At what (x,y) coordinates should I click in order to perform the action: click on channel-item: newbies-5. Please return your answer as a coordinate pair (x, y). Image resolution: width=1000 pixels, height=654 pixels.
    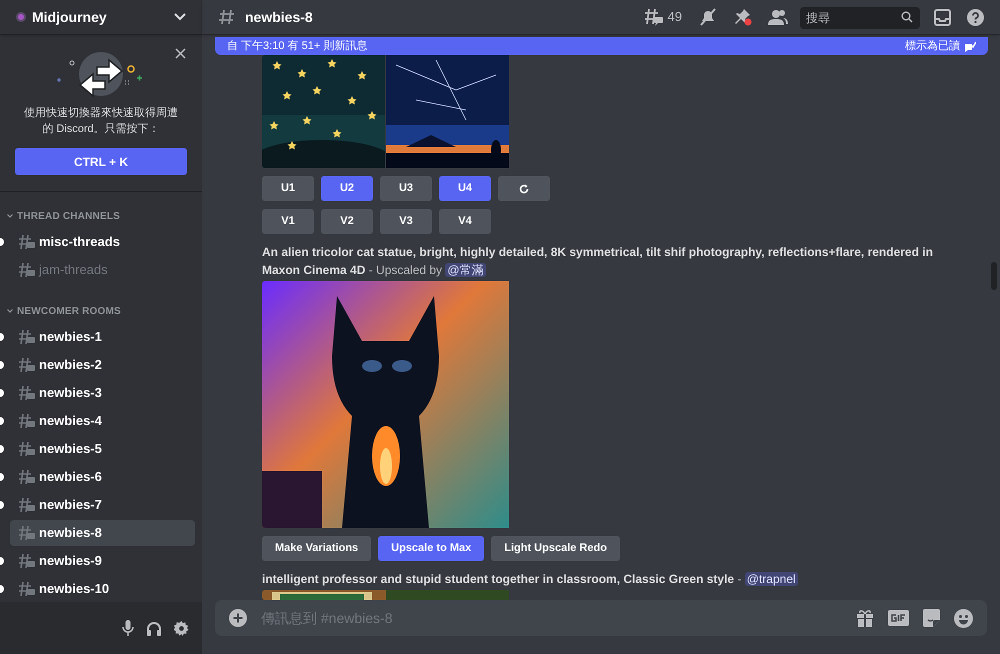
    Looking at the image, I should click on (102, 449).